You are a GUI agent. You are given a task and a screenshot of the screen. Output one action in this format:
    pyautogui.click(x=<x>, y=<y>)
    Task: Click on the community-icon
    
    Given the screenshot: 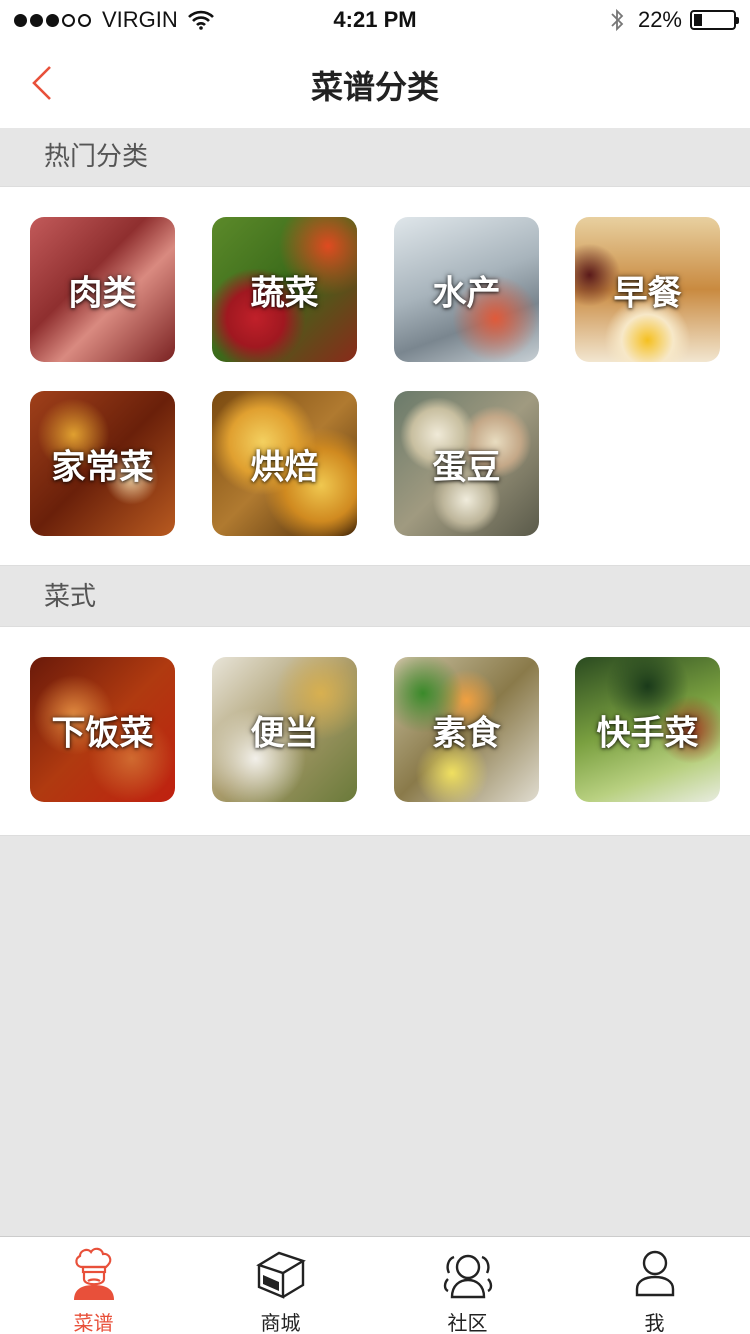 What is the action you would take?
    pyautogui.click(x=467, y=1276)
    